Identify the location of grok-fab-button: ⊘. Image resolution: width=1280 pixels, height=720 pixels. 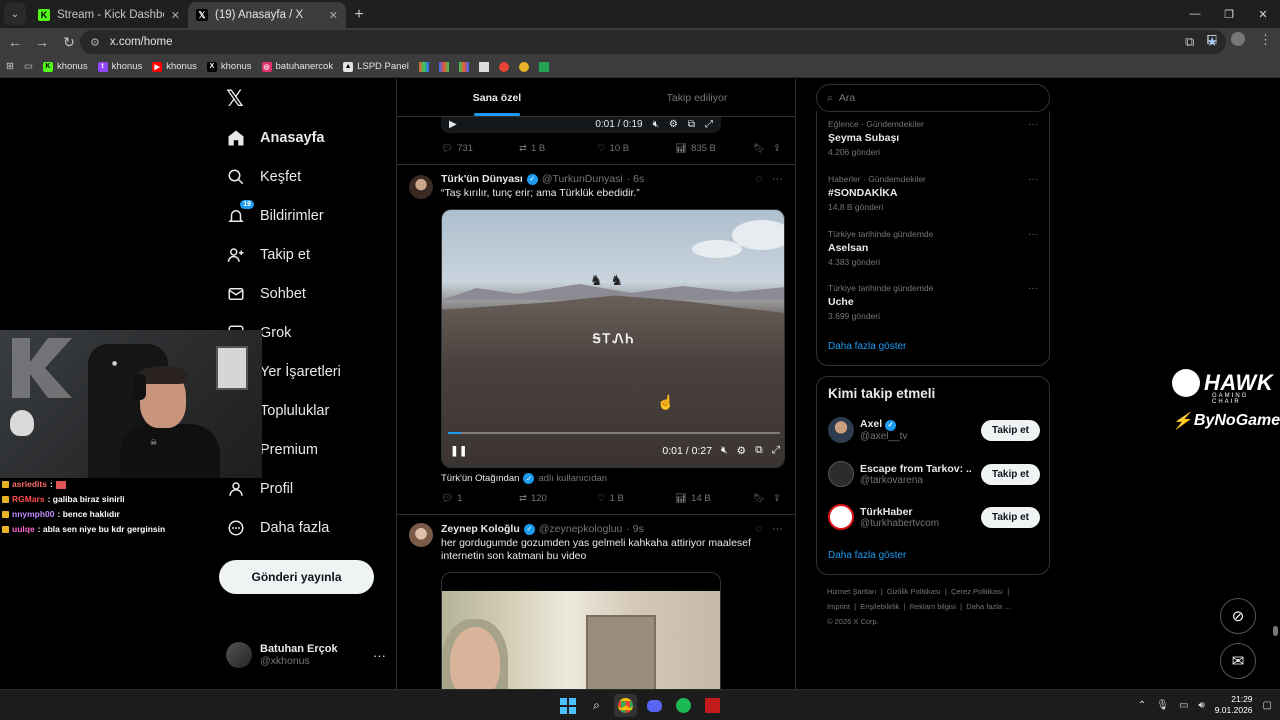
(1238, 616).